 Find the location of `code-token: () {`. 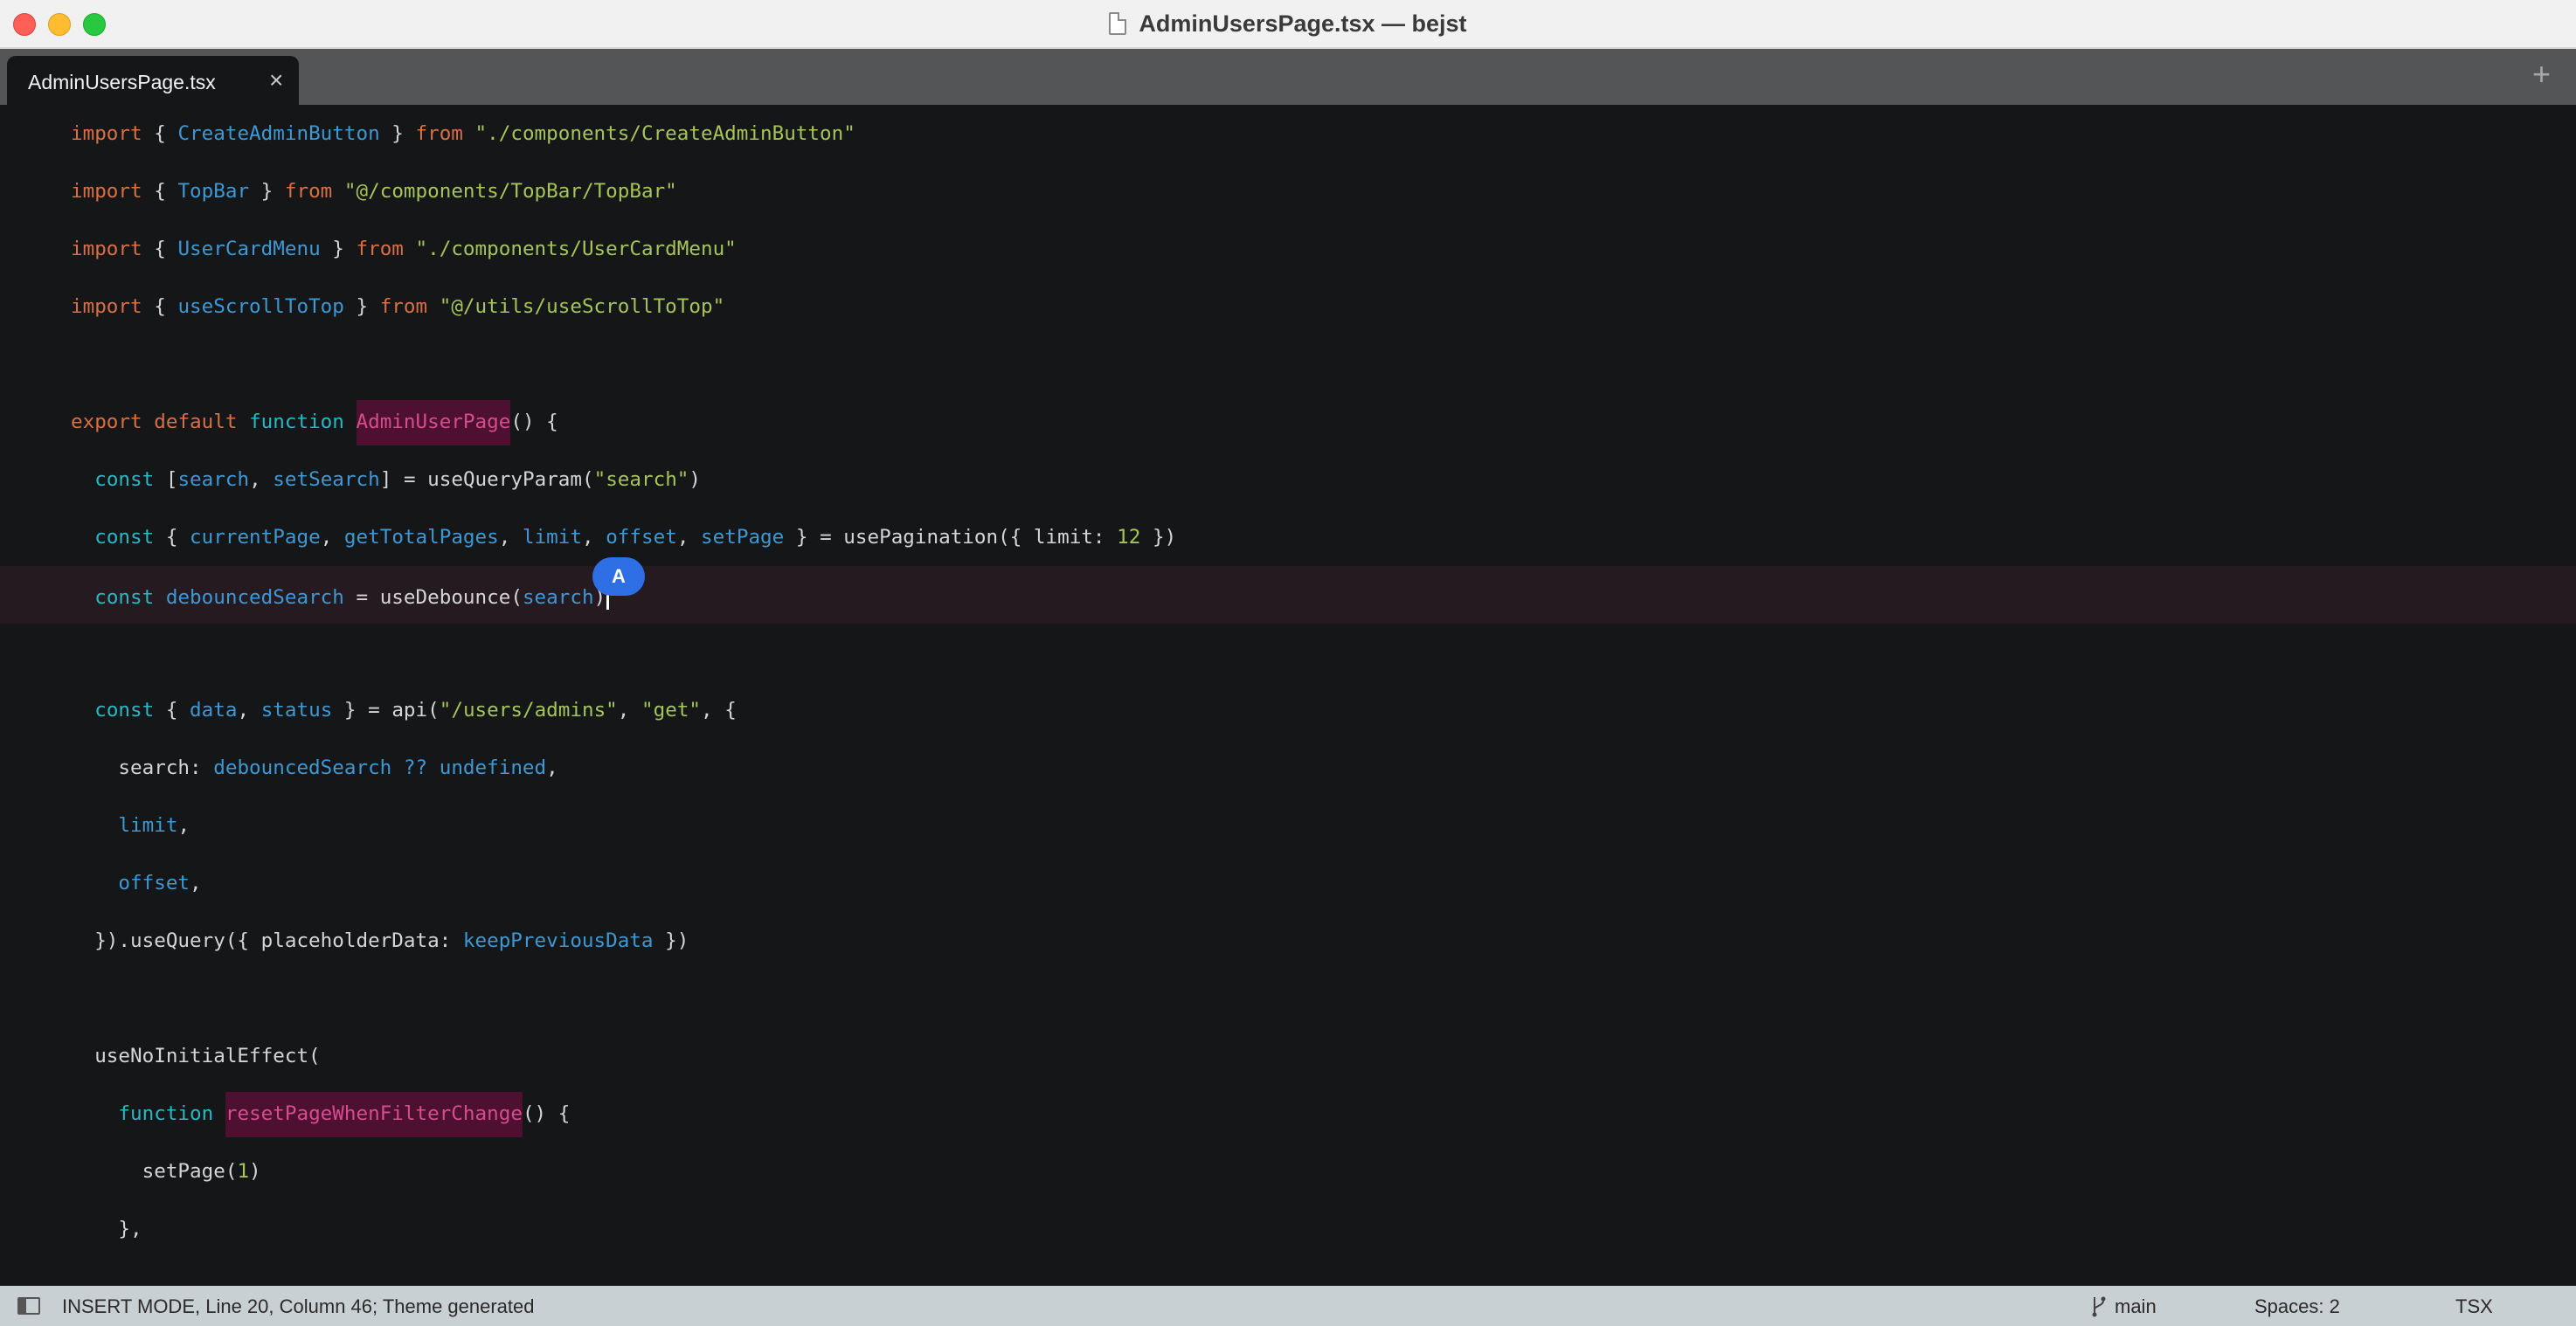

code-token: () { is located at coordinates (534, 422).